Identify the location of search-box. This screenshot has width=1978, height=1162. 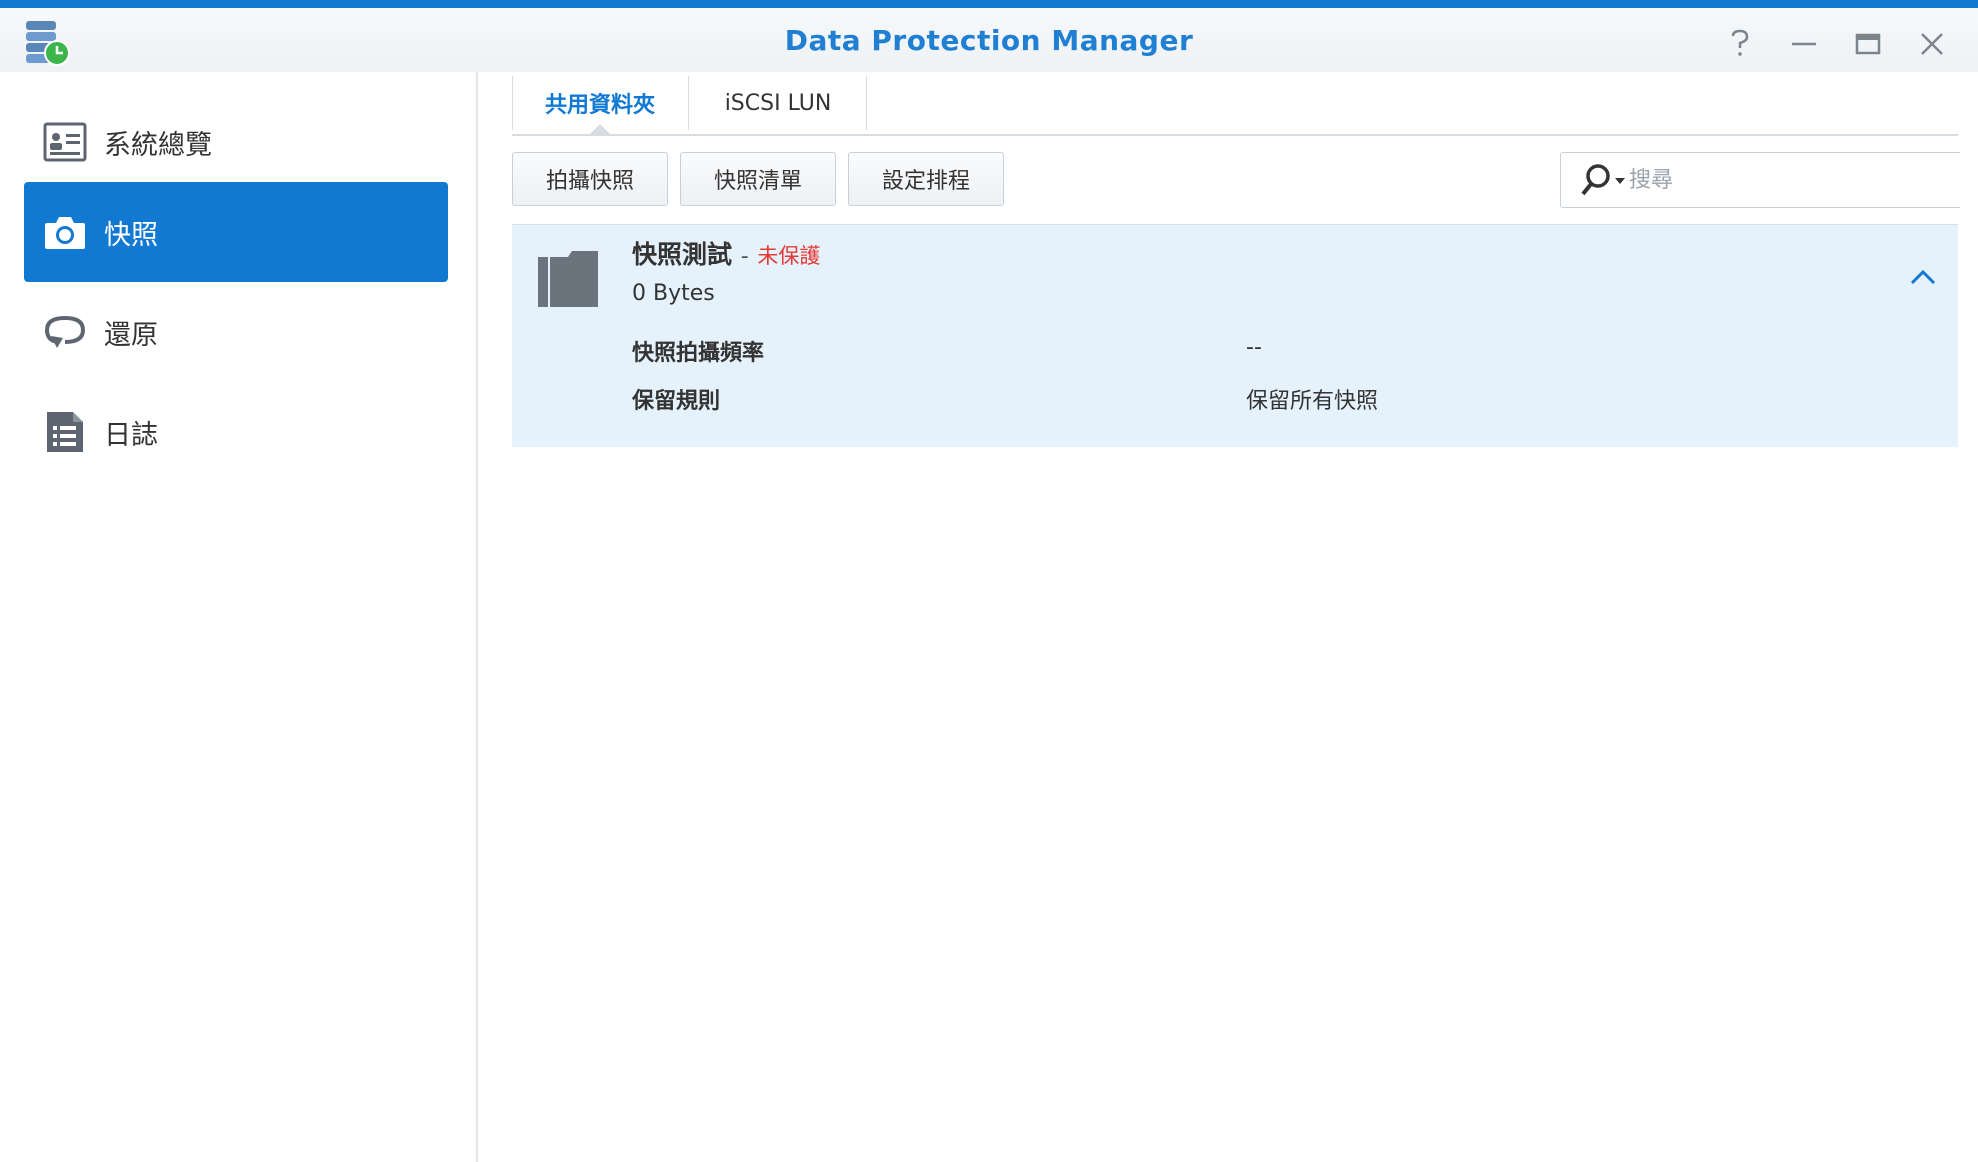
(1760, 180).